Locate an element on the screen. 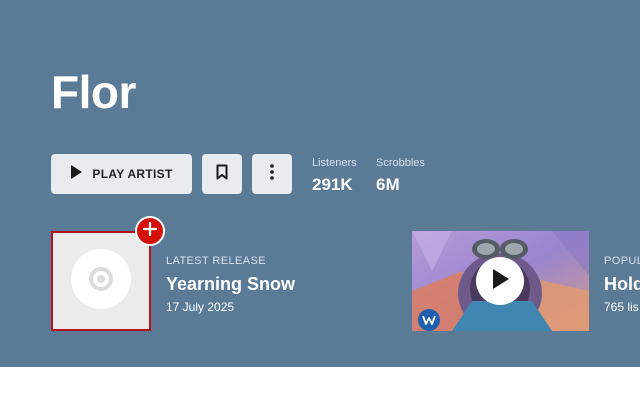 The width and height of the screenshot is (640, 400). popular-eyebrow: POPUL is located at coordinates (622, 261).